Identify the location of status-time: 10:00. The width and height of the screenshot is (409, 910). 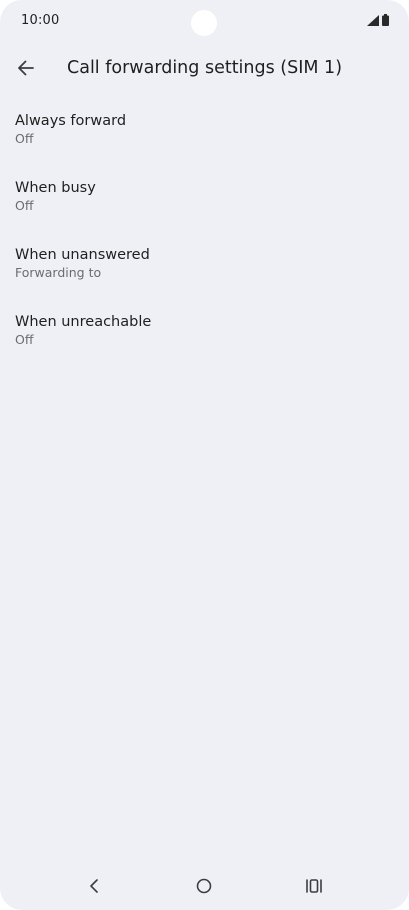
(40, 20).